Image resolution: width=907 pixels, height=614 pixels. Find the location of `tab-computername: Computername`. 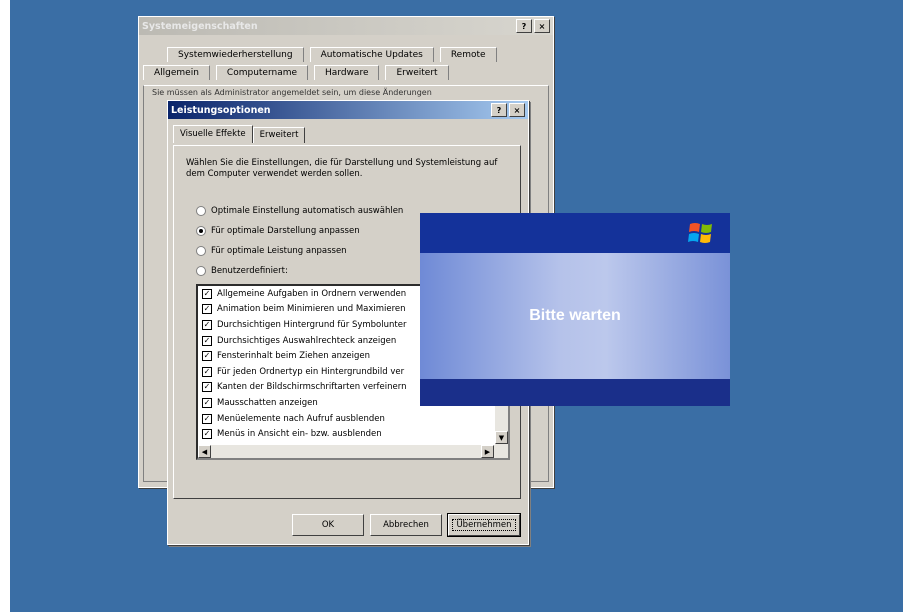

tab-computername: Computername is located at coordinates (262, 72).